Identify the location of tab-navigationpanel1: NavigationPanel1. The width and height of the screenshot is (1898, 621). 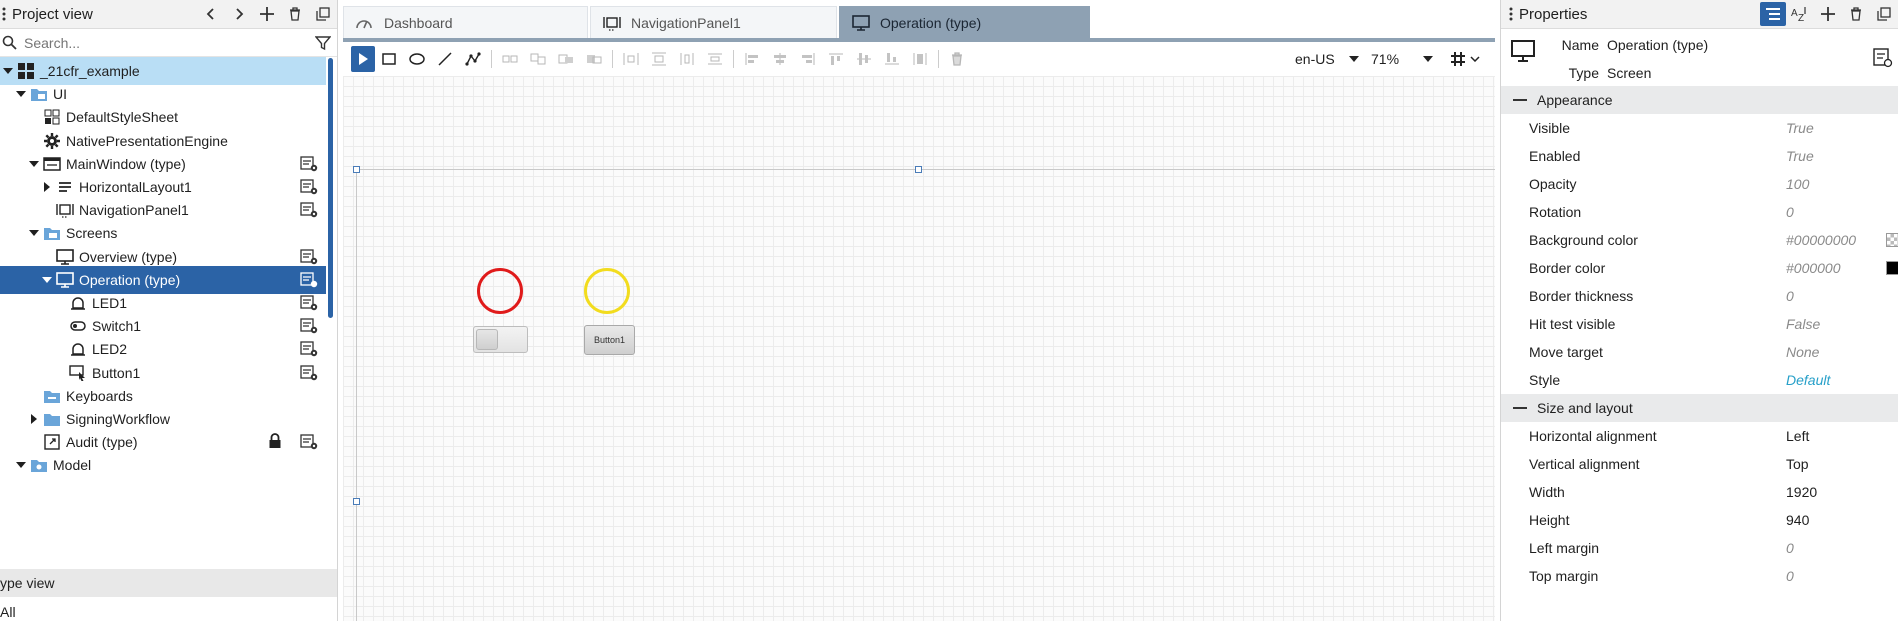
(713, 22).